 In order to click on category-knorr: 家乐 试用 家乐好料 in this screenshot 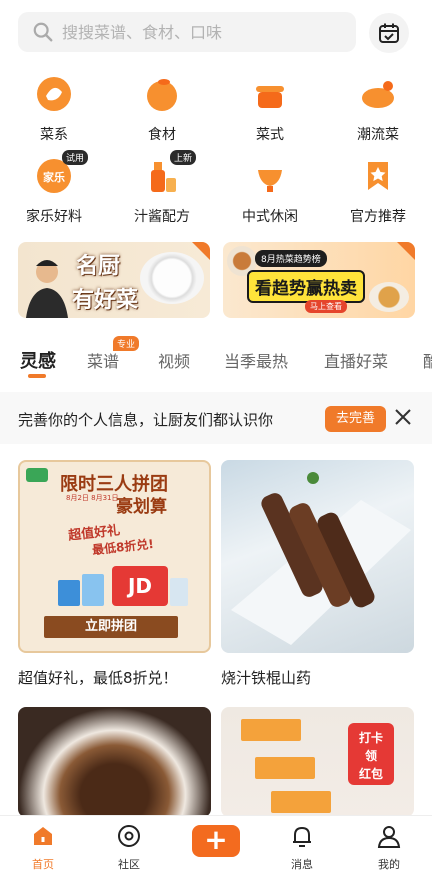, I will do `click(54, 188)`.